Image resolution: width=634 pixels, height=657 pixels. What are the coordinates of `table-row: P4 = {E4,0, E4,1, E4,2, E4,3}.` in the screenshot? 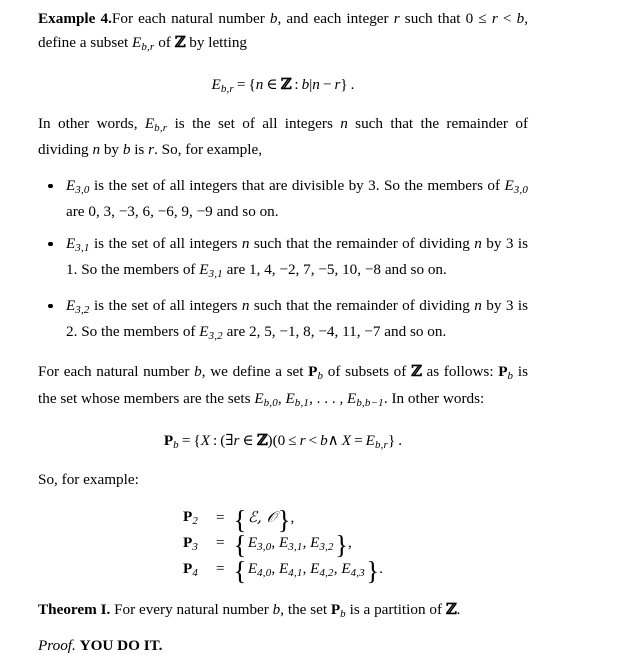 It's located at (283, 570).